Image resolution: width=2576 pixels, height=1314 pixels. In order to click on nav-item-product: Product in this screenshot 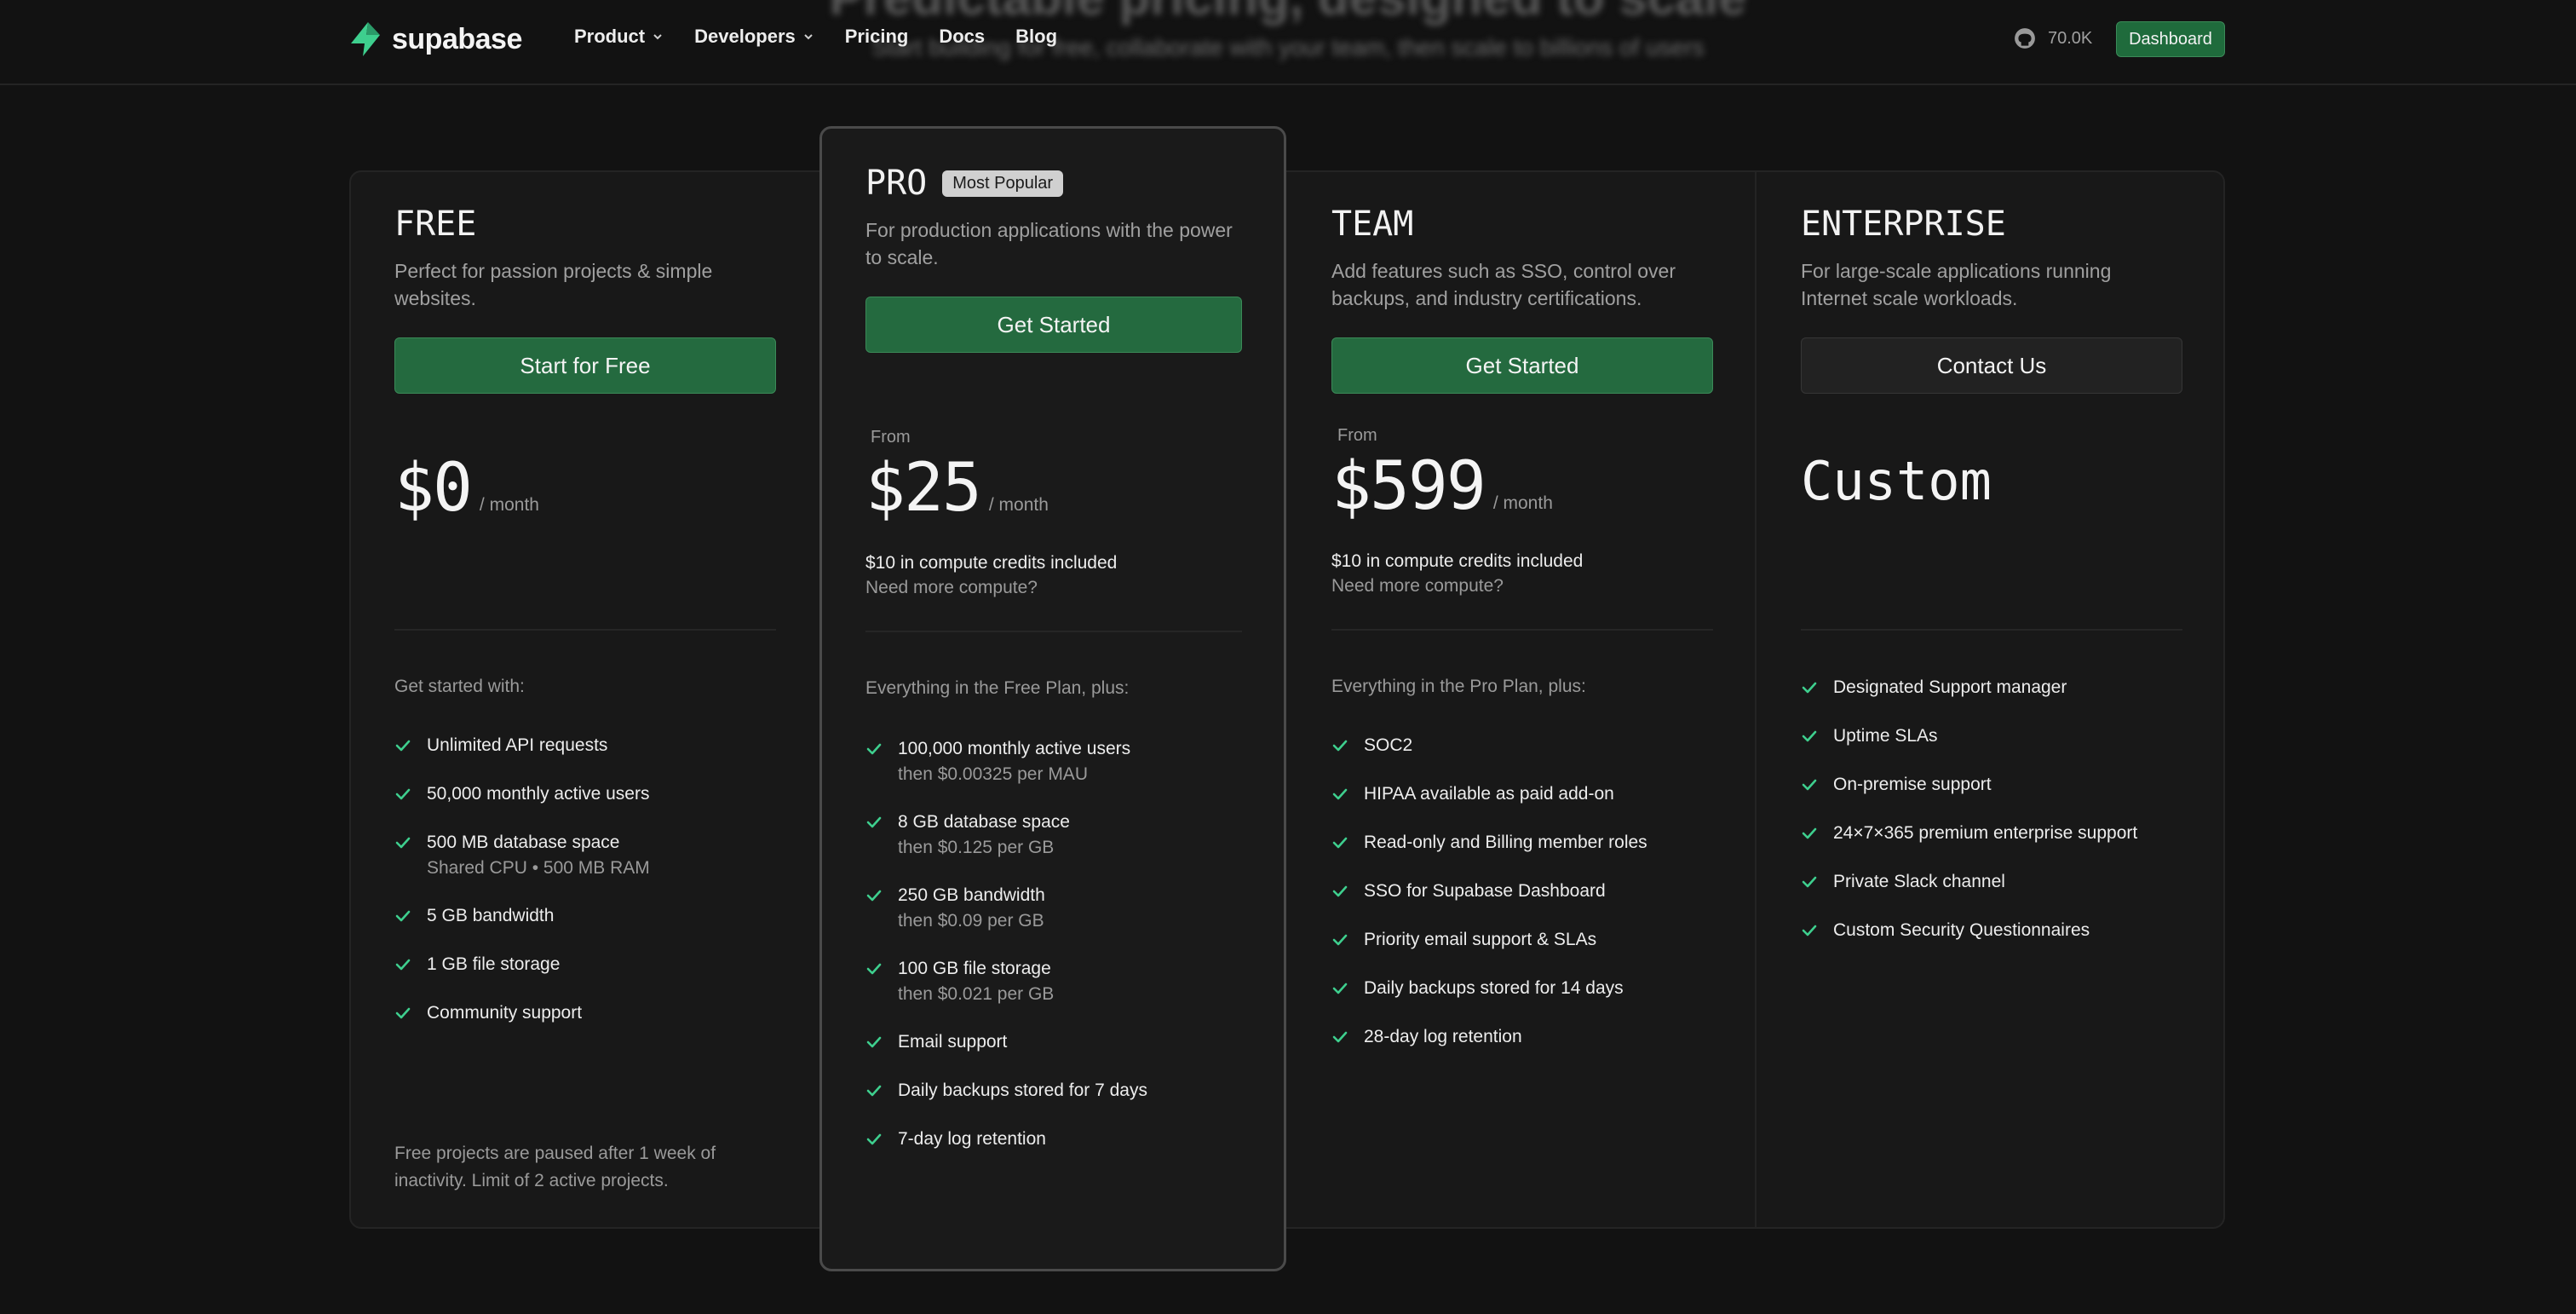, I will do `click(619, 37)`.